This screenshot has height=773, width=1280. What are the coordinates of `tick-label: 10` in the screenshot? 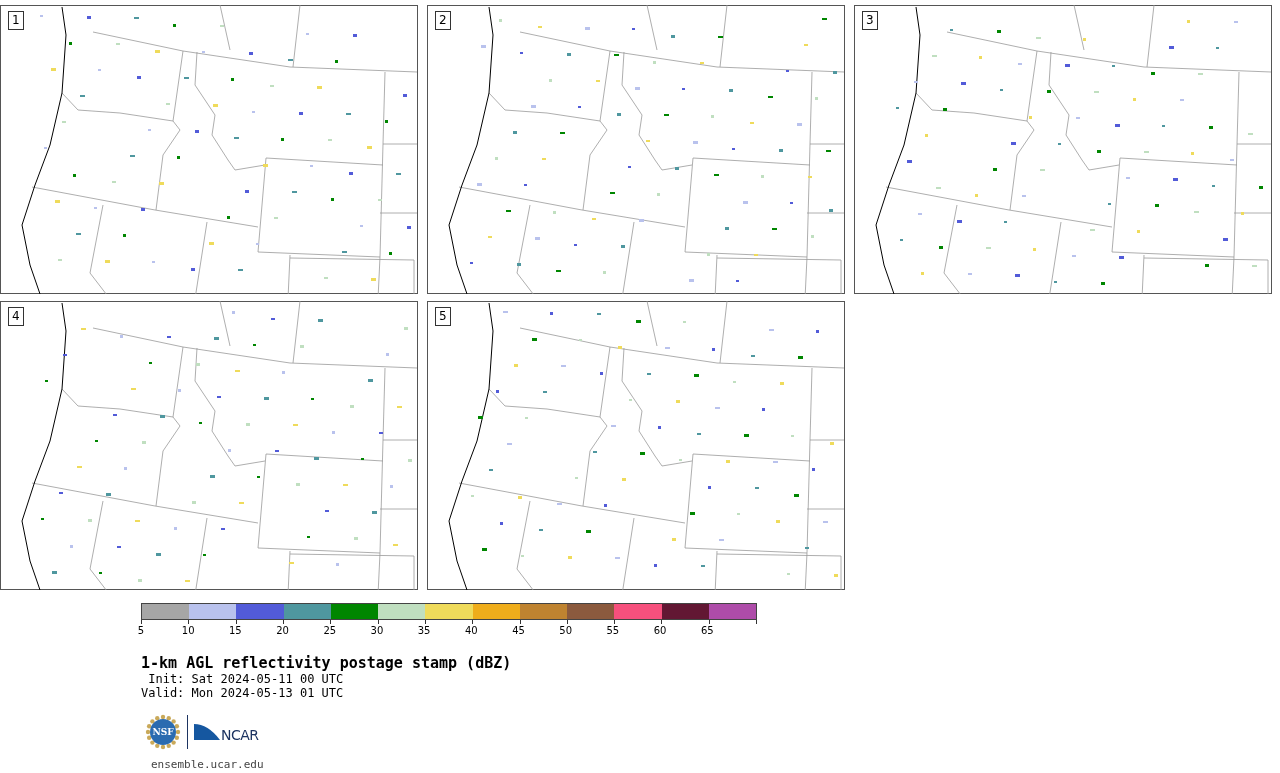 It's located at (188, 631).